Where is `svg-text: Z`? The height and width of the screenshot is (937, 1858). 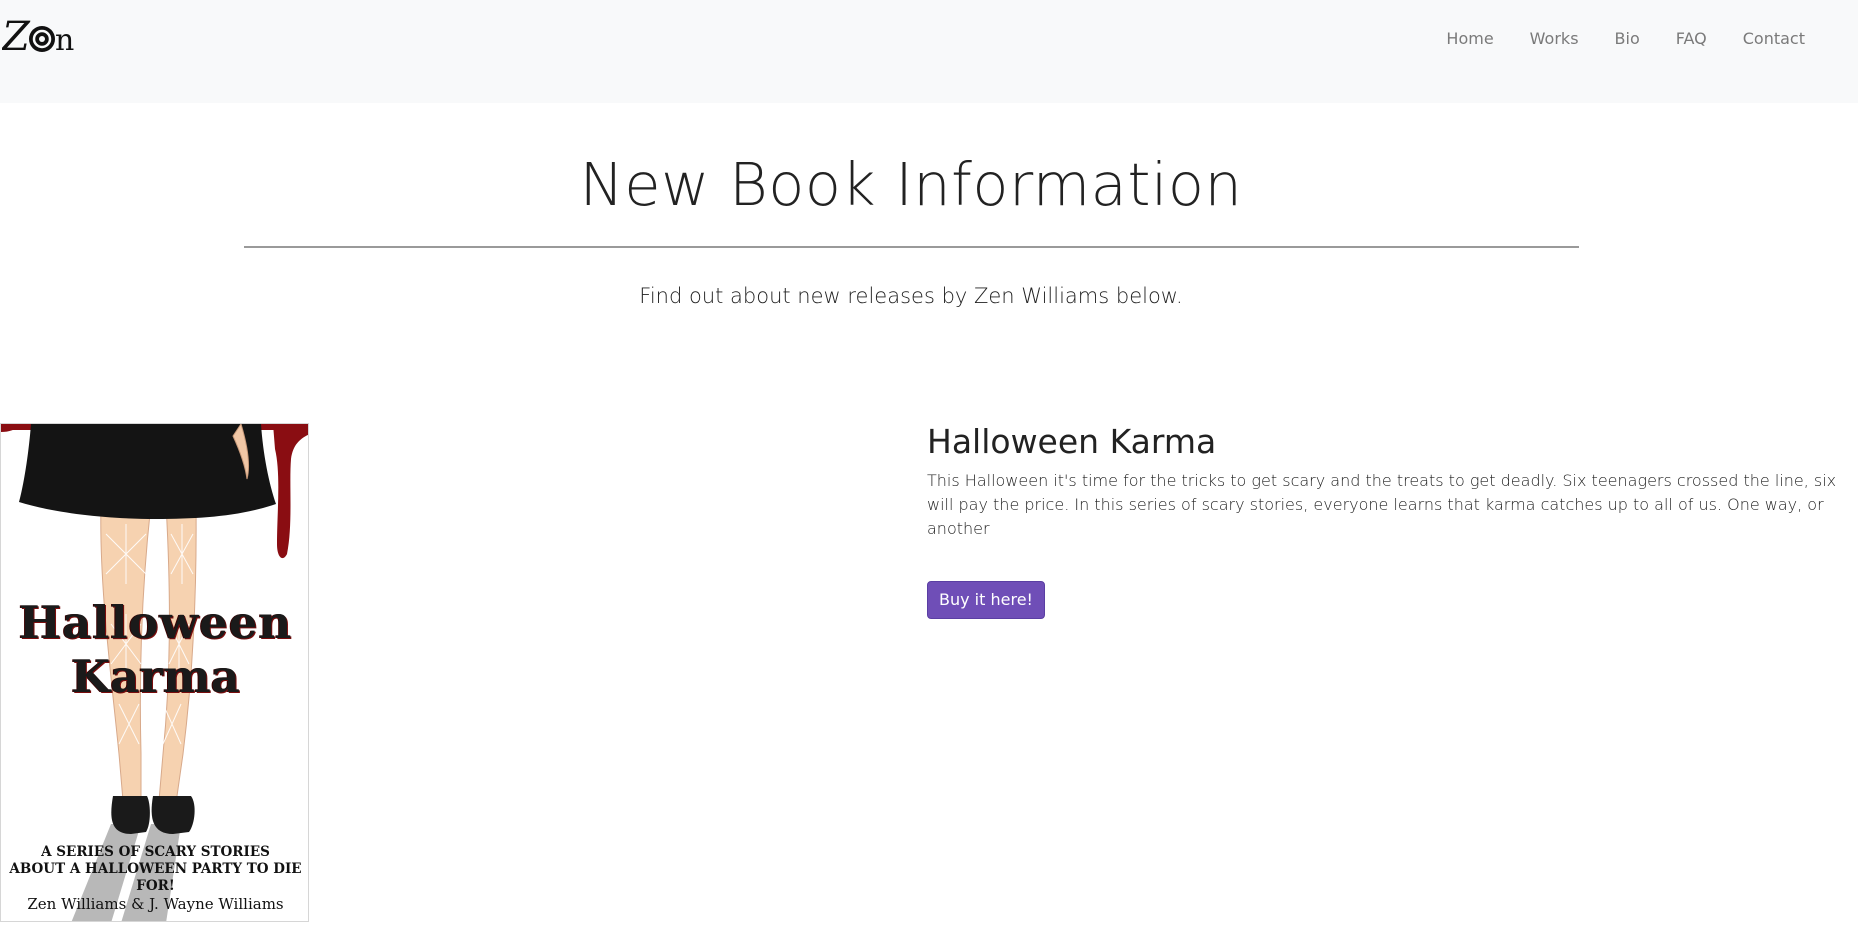
svg-text: Z is located at coordinates (16, 37).